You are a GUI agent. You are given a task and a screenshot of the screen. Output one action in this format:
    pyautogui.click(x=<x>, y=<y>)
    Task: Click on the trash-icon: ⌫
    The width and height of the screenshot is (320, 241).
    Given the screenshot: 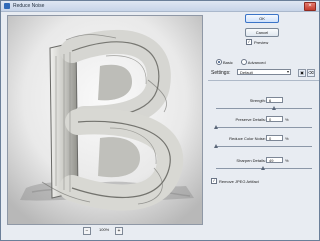 What is the action you would take?
    pyautogui.click(x=311, y=72)
    